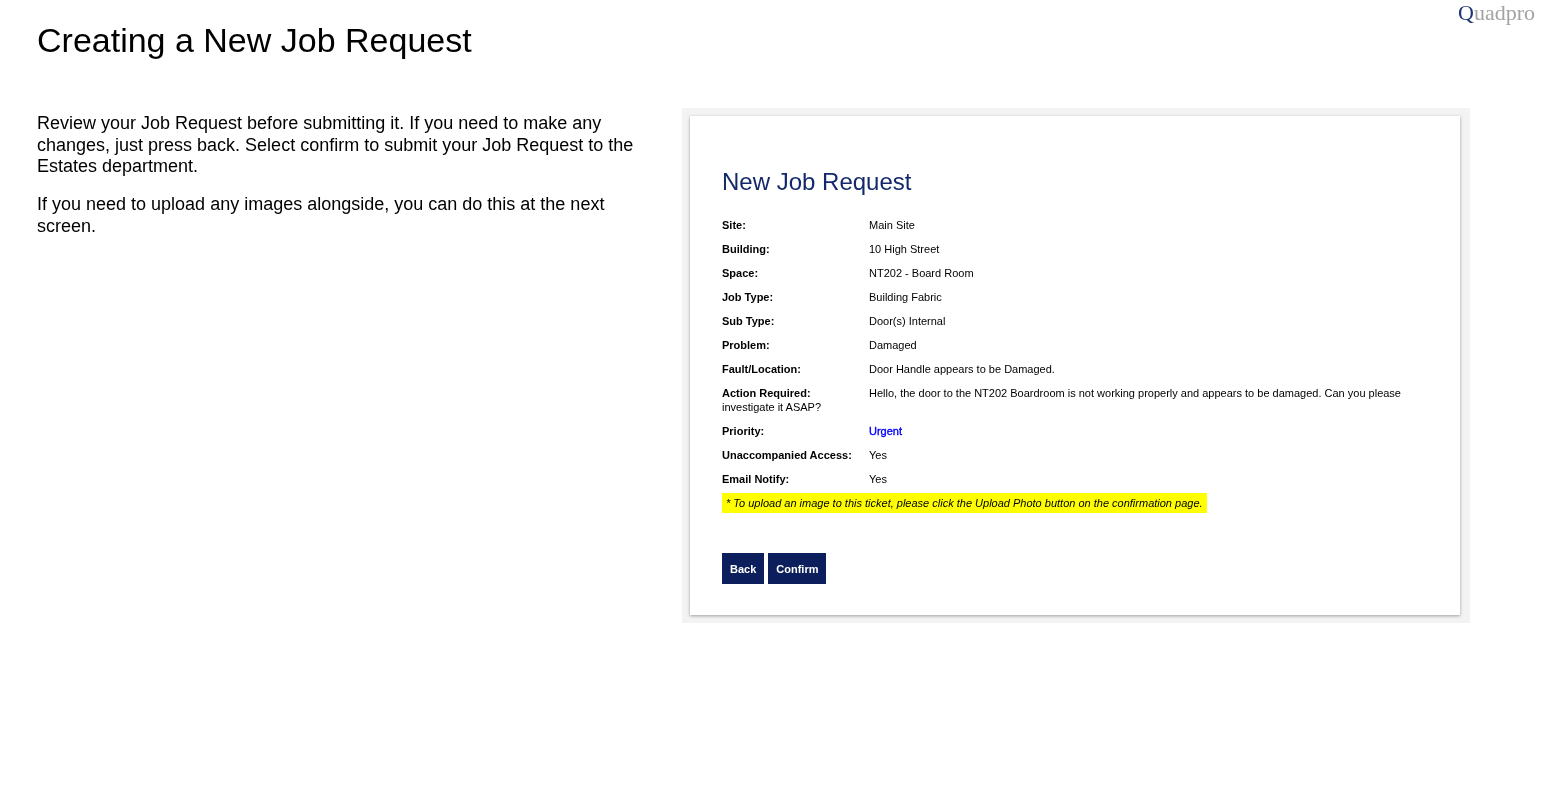  What do you see at coordinates (964, 503) in the screenshot?
I see `upload-notice: * To upload an image to this ticket, please click the Upload Photo button on the confirmation page.` at bounding box center [964, 503].